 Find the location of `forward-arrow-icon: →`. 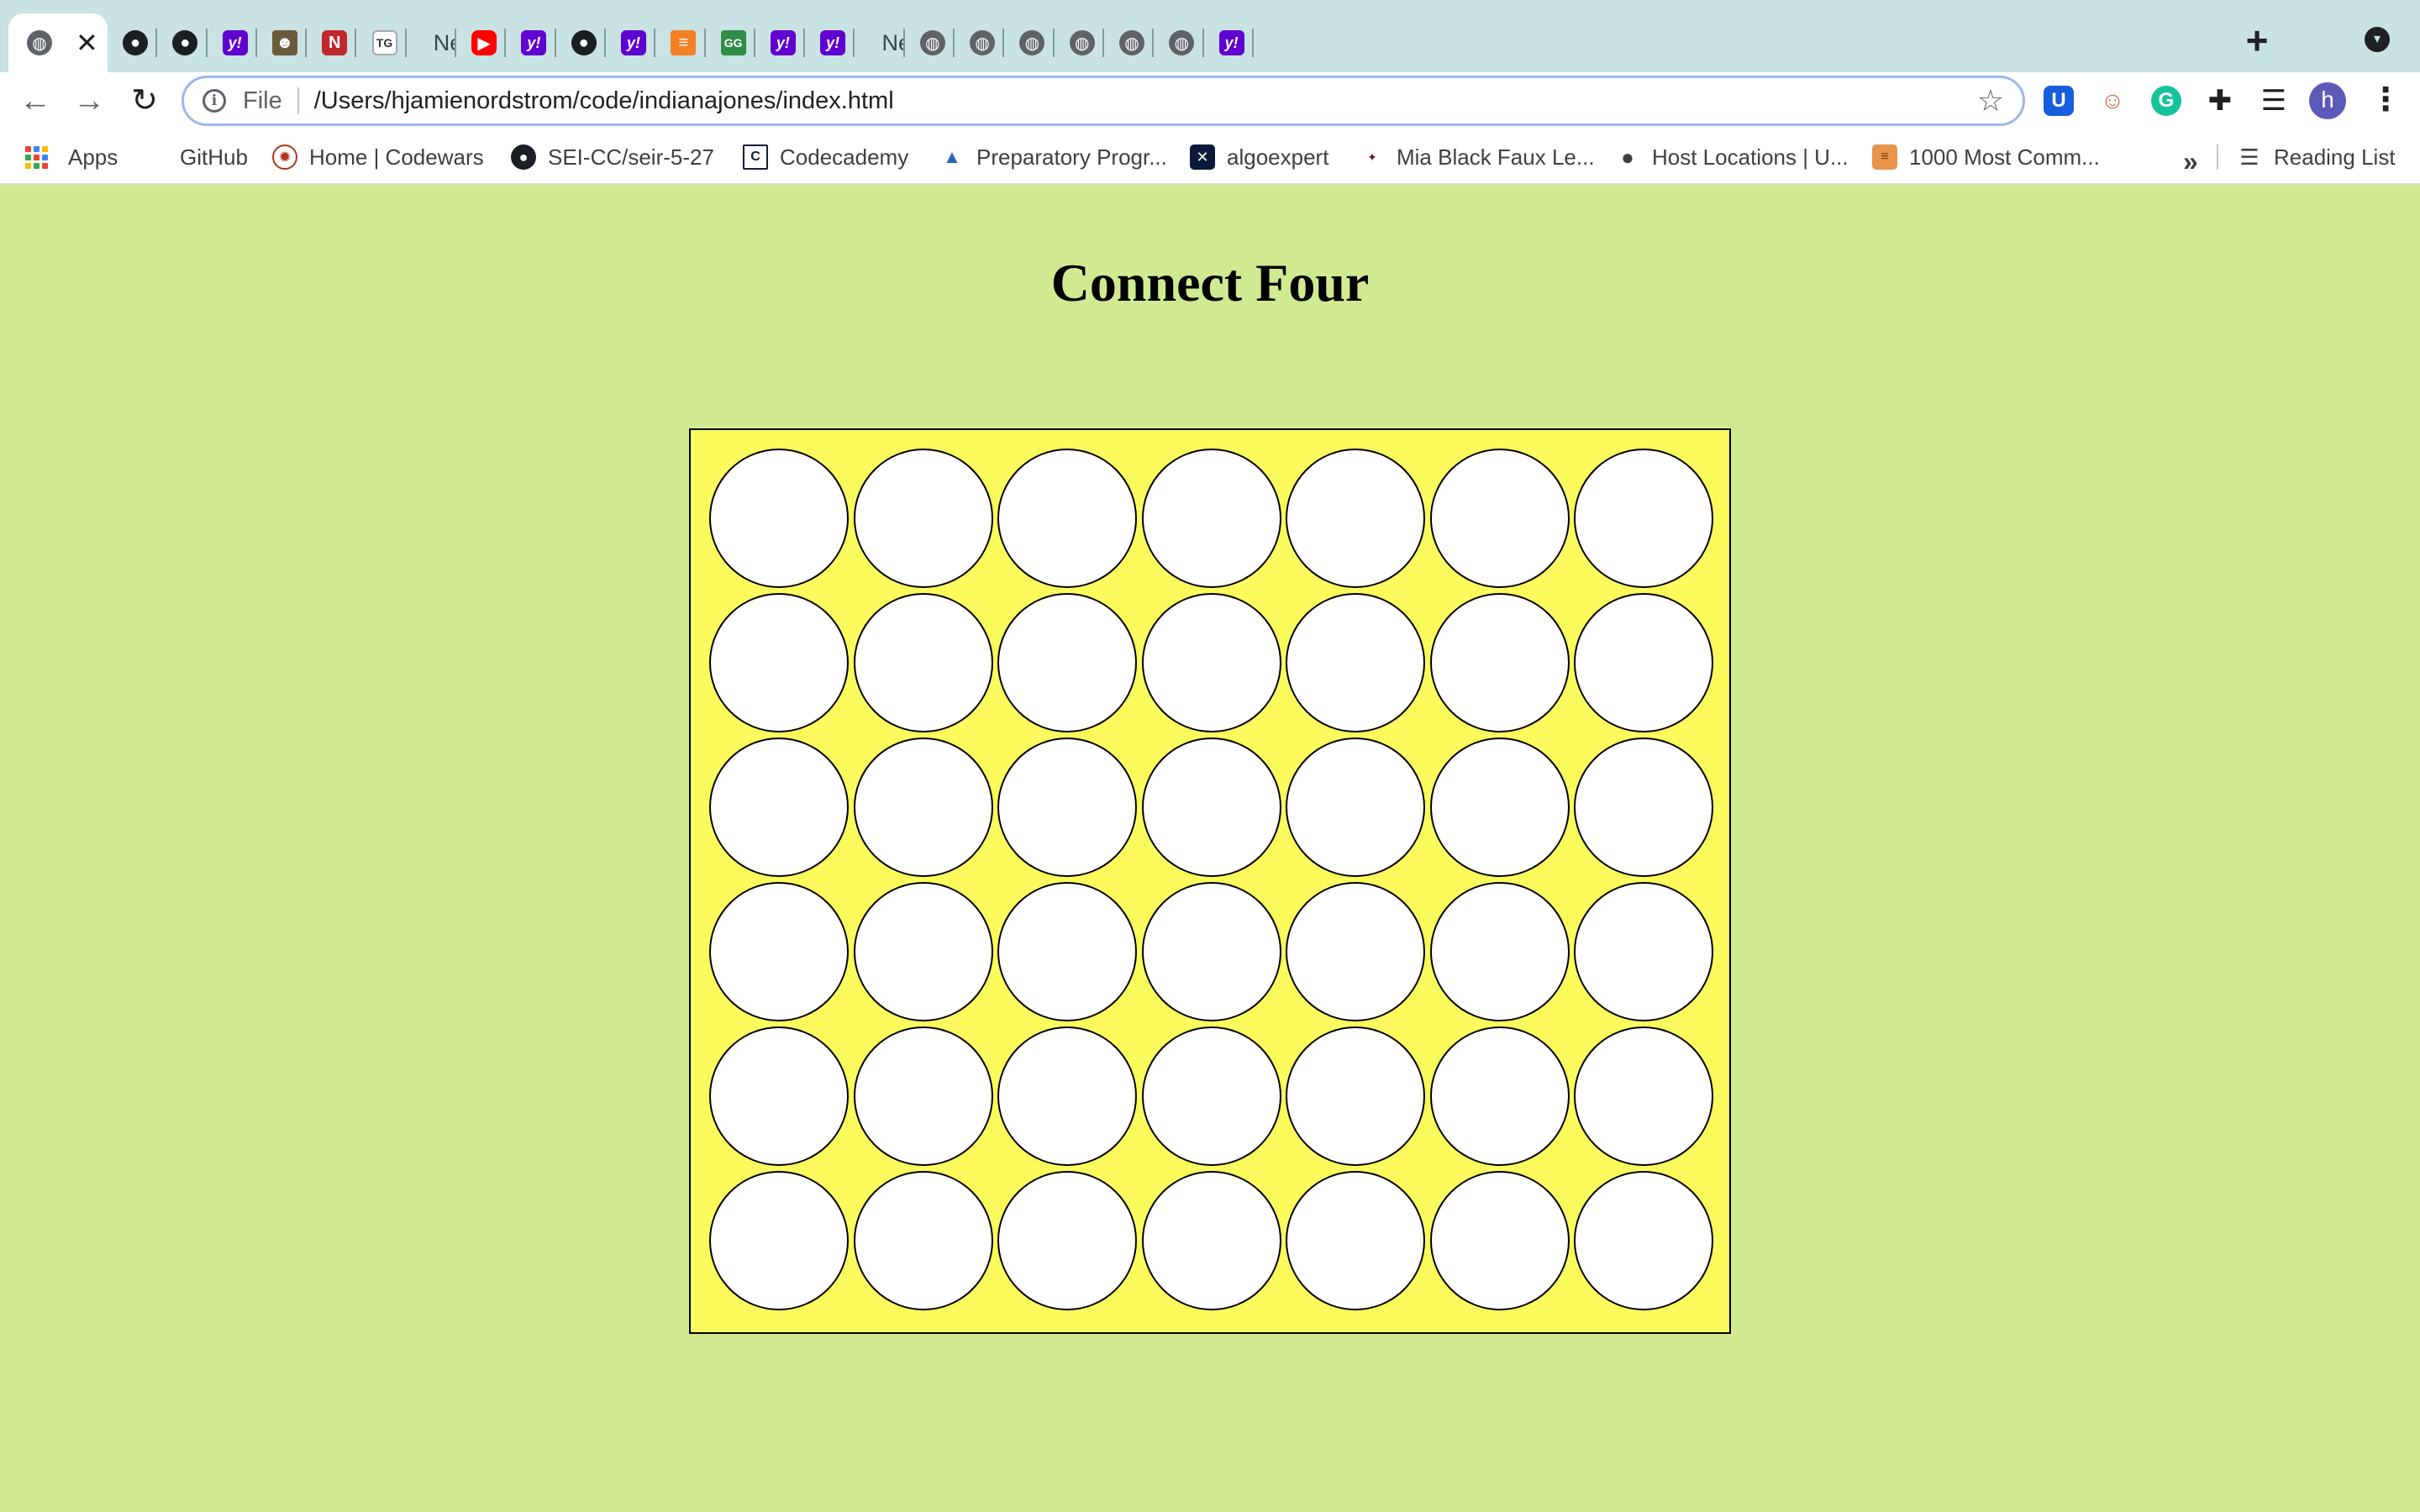

forward-arrow-icon: → is located at coordinates (90, 100).